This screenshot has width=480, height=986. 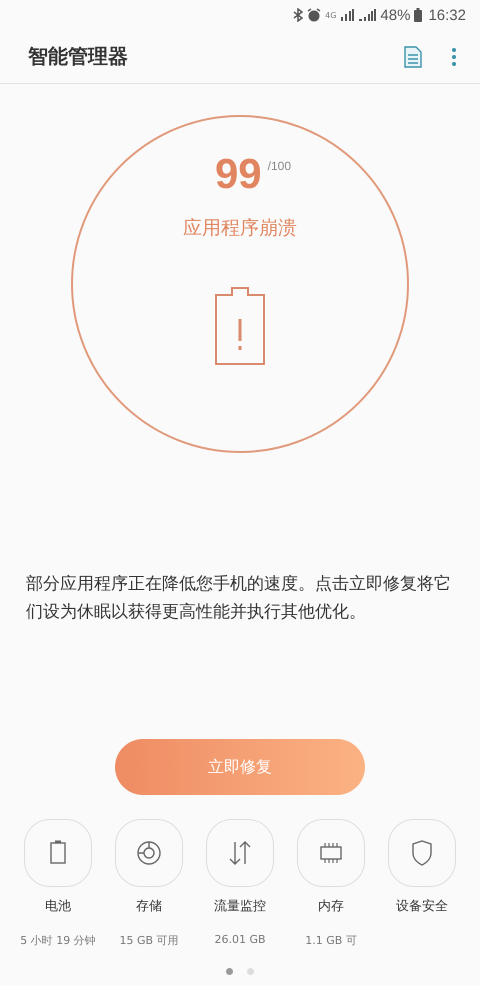 I want to click on report-button, so click(x=413, y=57).